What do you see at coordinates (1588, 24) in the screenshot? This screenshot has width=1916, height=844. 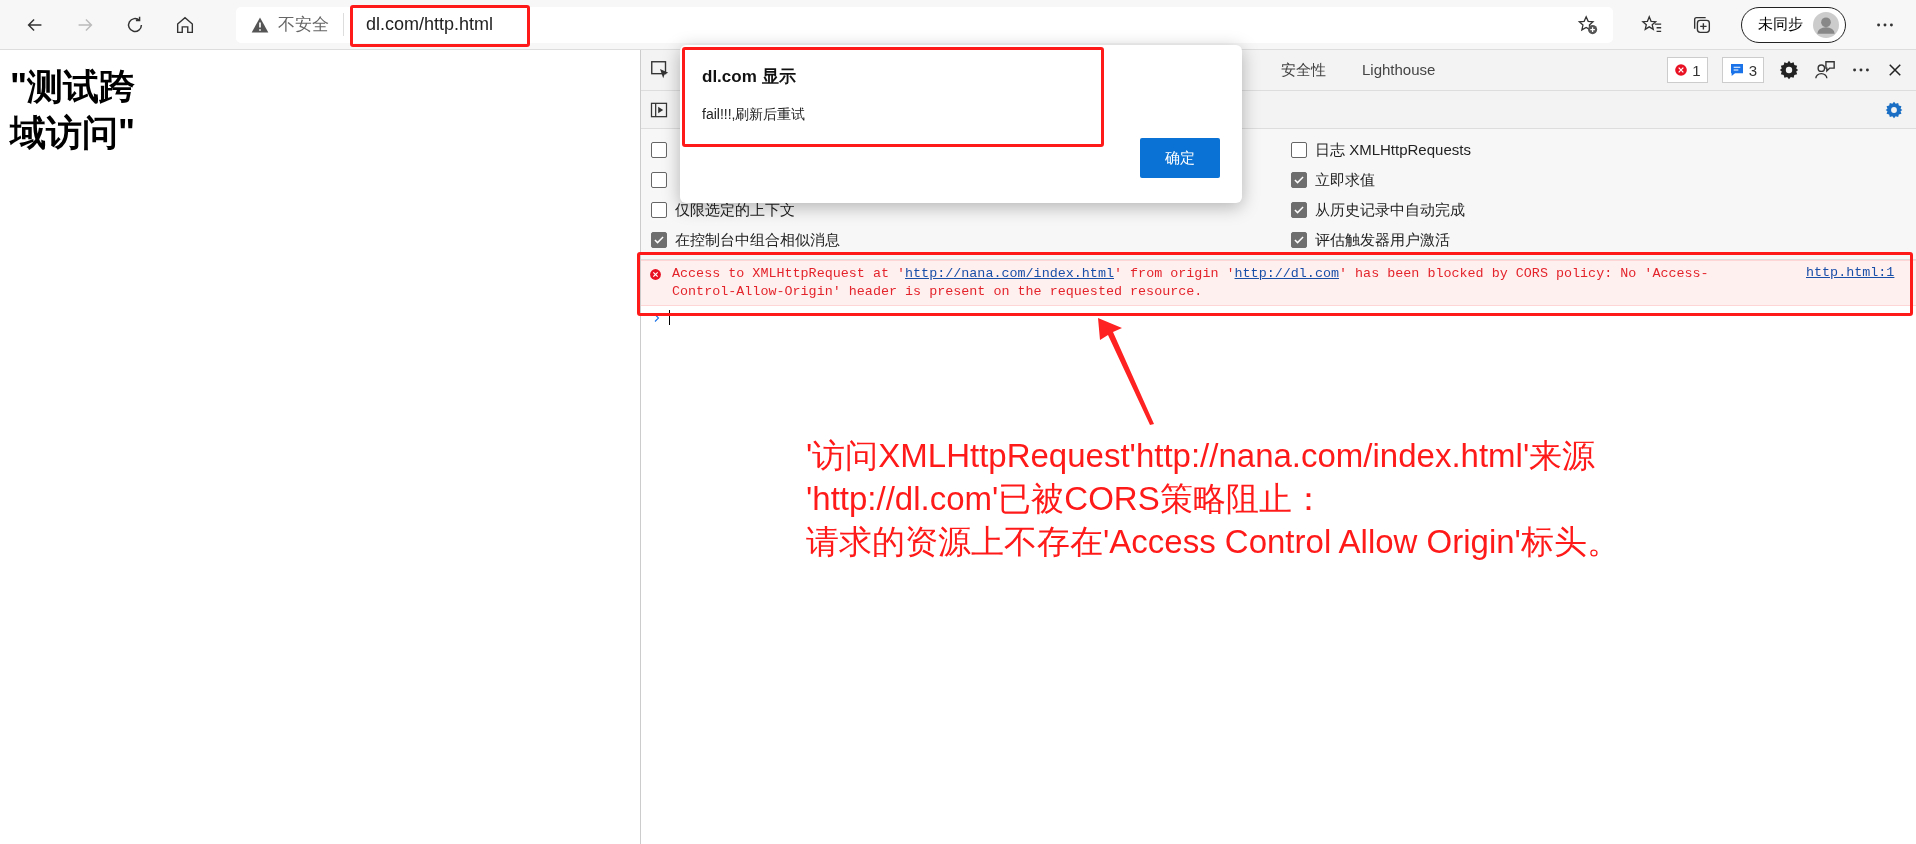 I see `star-add-icon` at bounding box center [1588, 24].